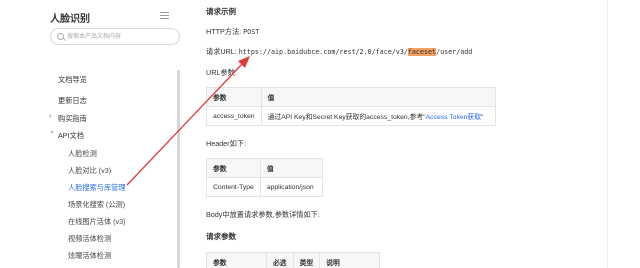 This screenshot has height=268, width=640. Describe the element at coordinates (70, 19) in the screenshot. I see `sidebar-title: 人脸识别` at that location.